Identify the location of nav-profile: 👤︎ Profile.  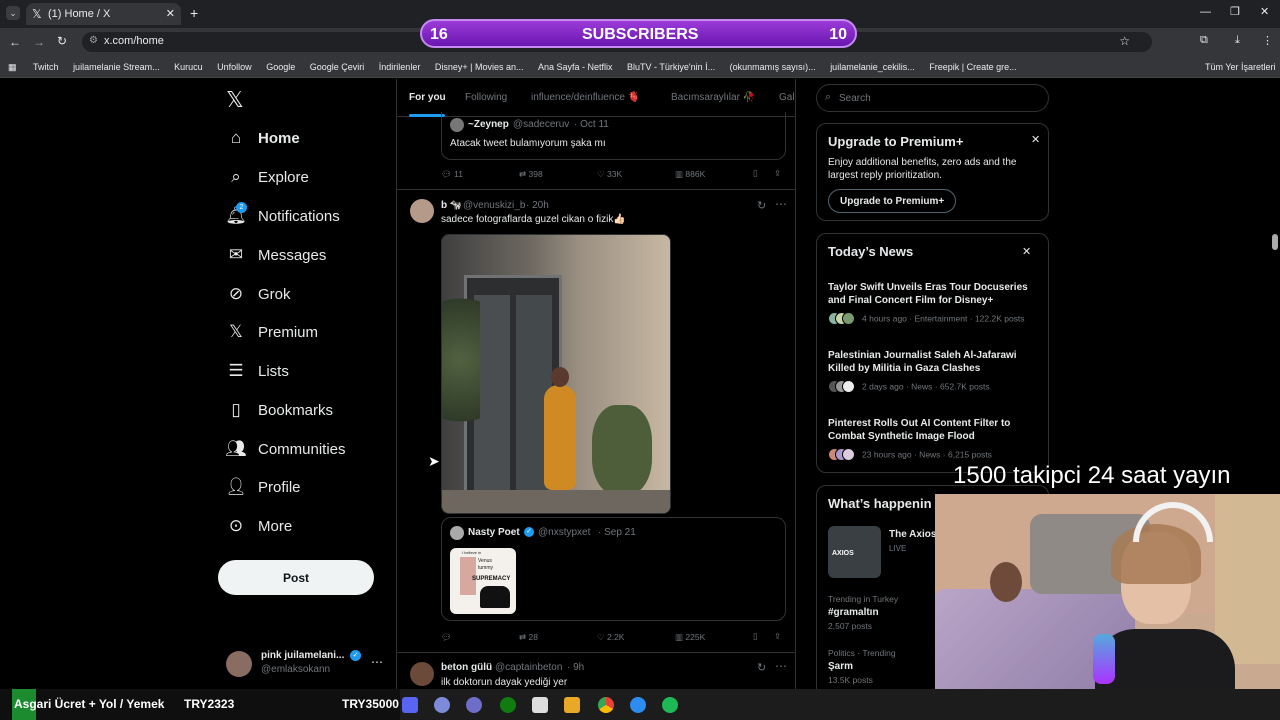
(262, 487).